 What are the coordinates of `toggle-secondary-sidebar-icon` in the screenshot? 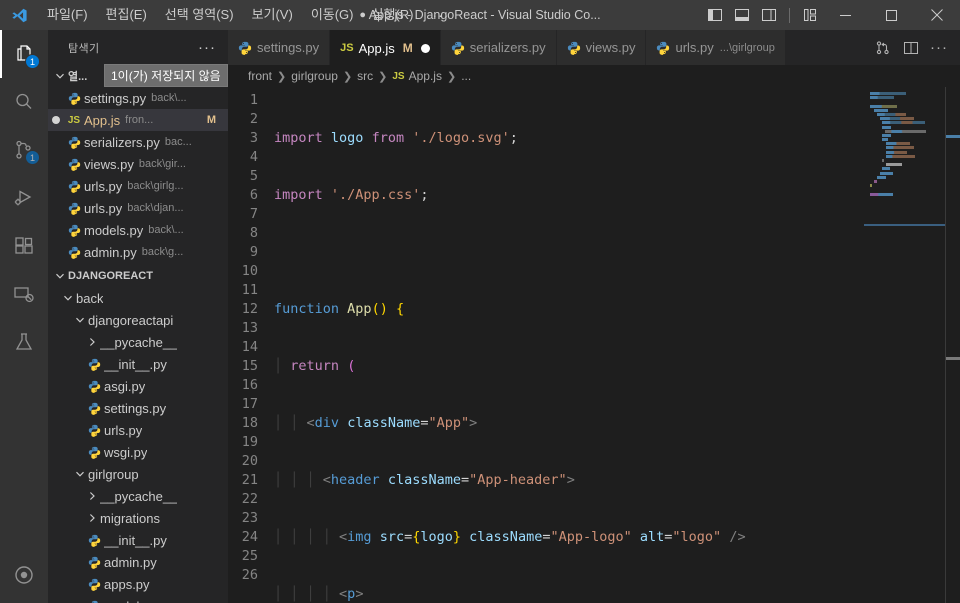 It's located at (769, 15).